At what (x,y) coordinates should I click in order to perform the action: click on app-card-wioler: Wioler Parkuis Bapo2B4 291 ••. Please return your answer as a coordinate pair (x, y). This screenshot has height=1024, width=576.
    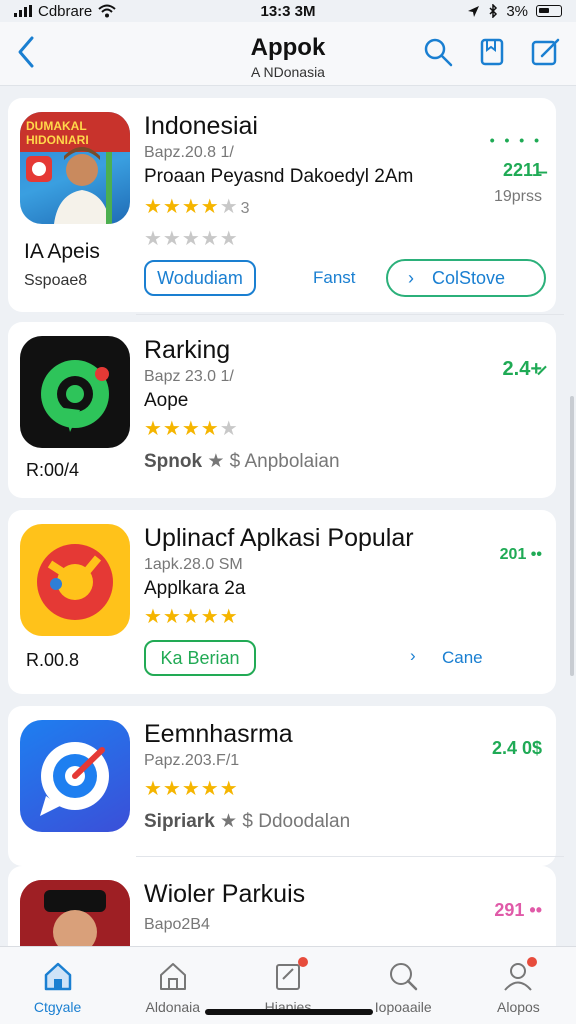
    Looking at the image, I should click on (282, 906).